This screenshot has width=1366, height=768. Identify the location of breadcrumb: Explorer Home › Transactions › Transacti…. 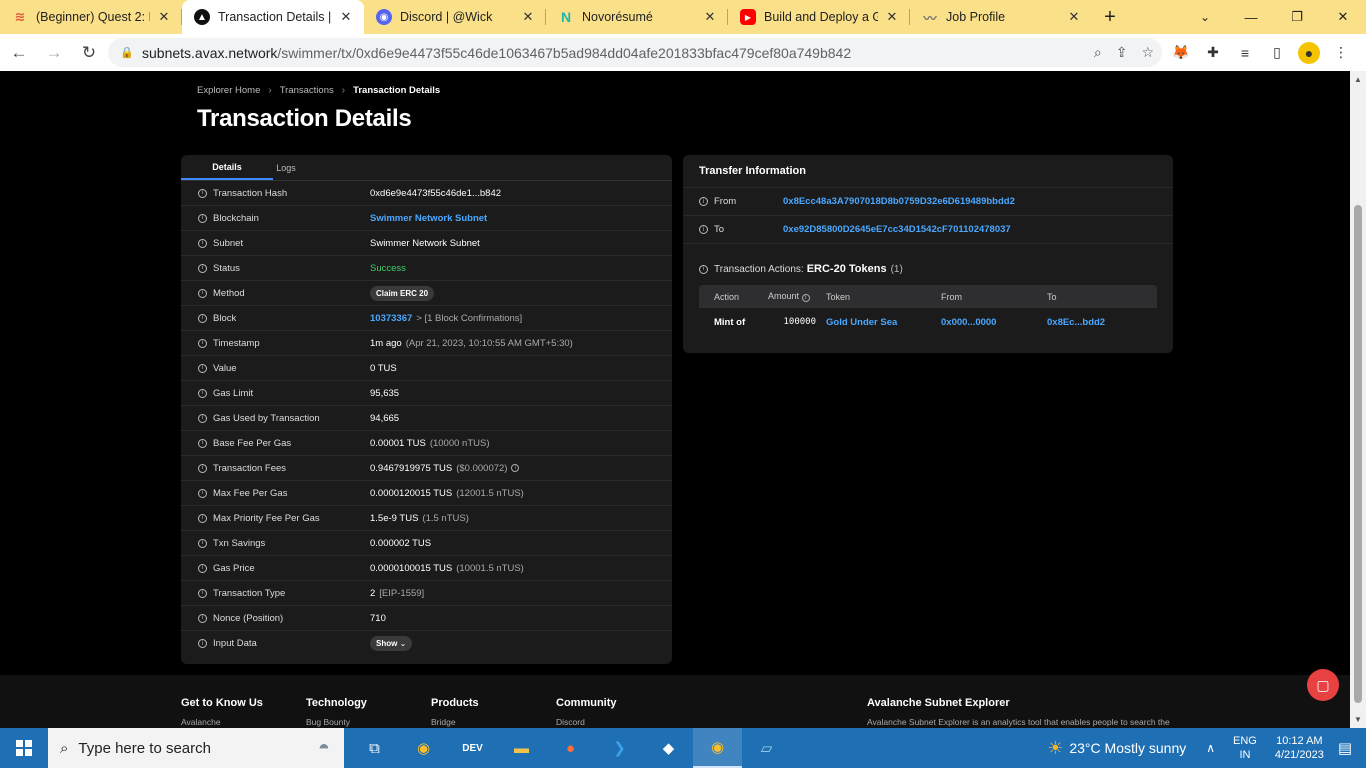
(318, 90).